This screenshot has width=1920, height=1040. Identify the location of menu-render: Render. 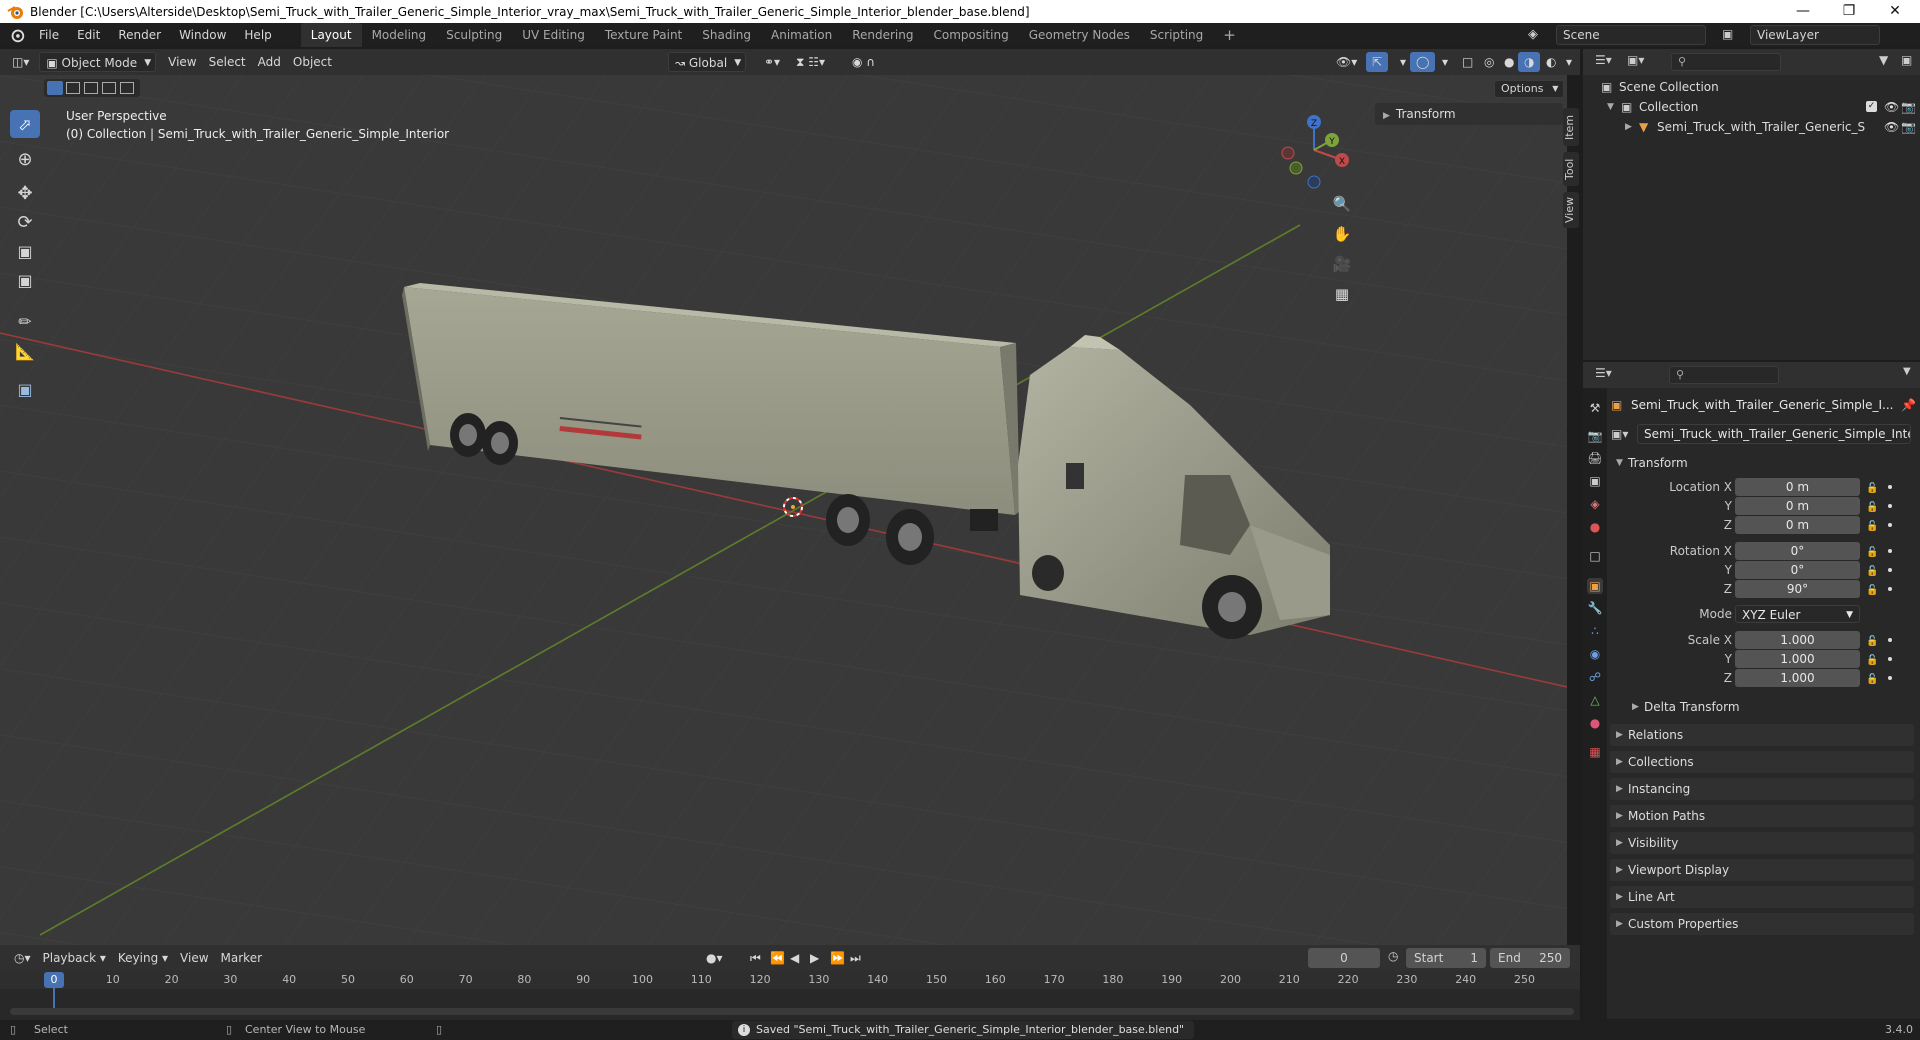
(139, 35).